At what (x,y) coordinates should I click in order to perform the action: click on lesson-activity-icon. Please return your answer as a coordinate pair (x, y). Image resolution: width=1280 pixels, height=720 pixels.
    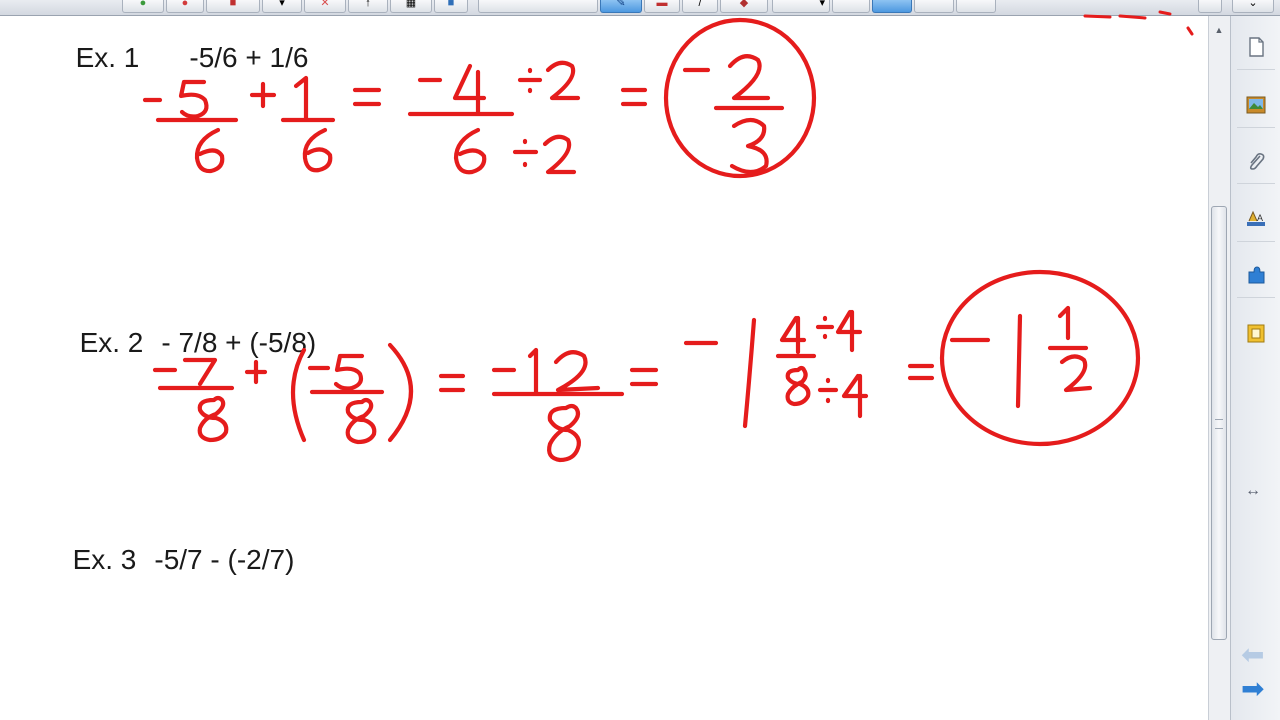
    Looking at the image, I should click on (1256, 333).